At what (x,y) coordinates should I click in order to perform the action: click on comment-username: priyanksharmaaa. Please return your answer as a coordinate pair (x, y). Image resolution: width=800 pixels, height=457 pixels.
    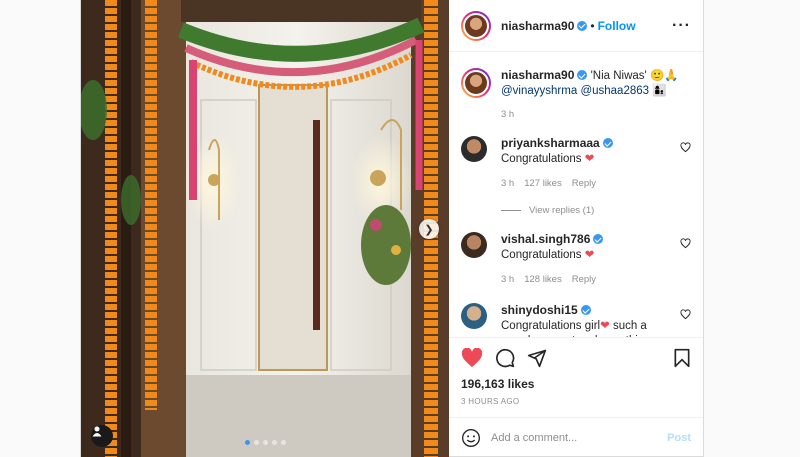
    Looking at the image, I should click on (550, 143).